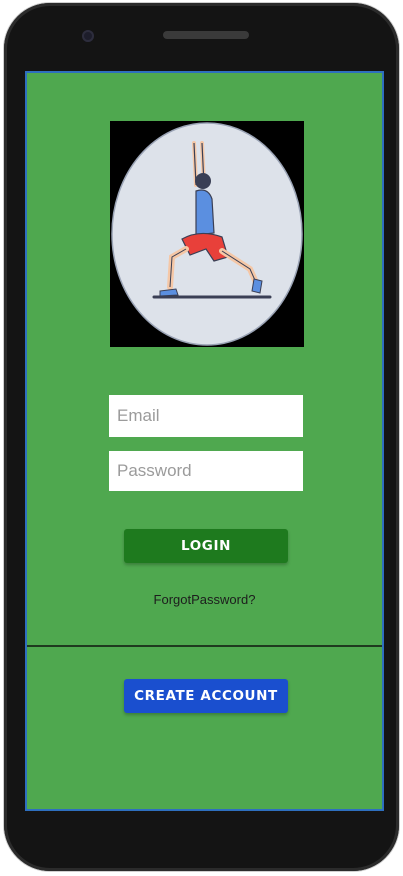  Describe the element at coordinates (204, 599) in the screenshot. I see `forgot-password-link: ForgotPassword?` at that location.